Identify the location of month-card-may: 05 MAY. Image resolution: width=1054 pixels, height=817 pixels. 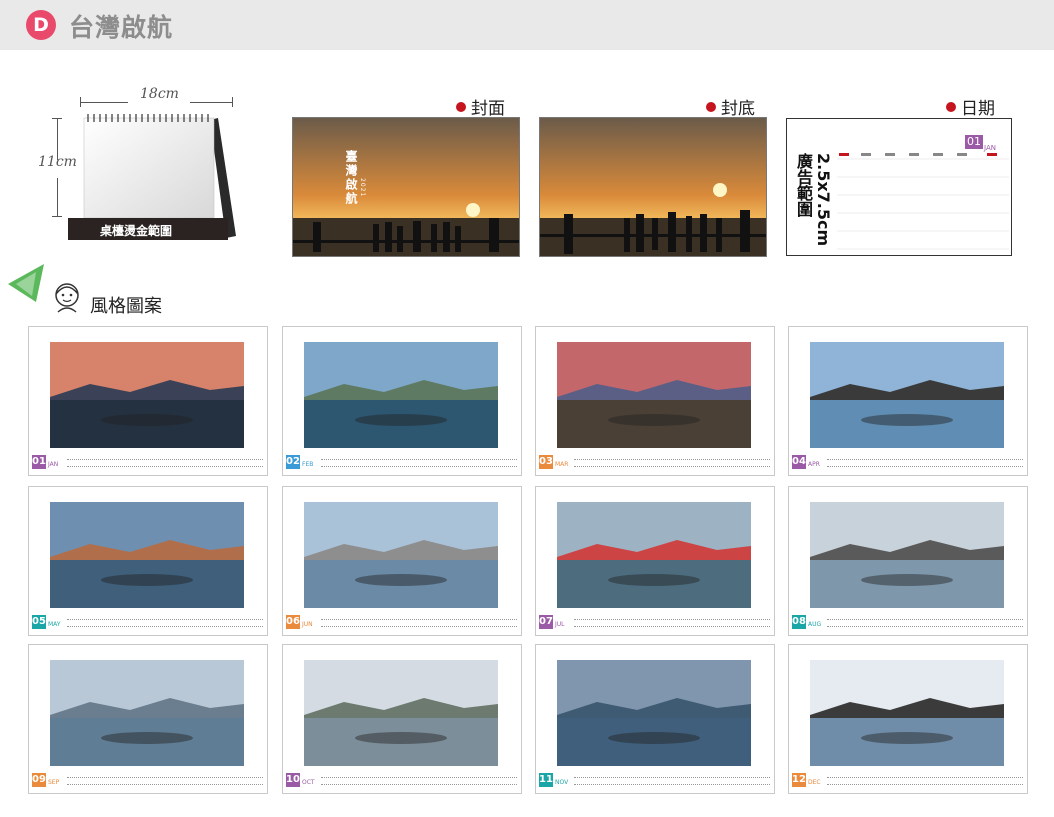
(148, 561).